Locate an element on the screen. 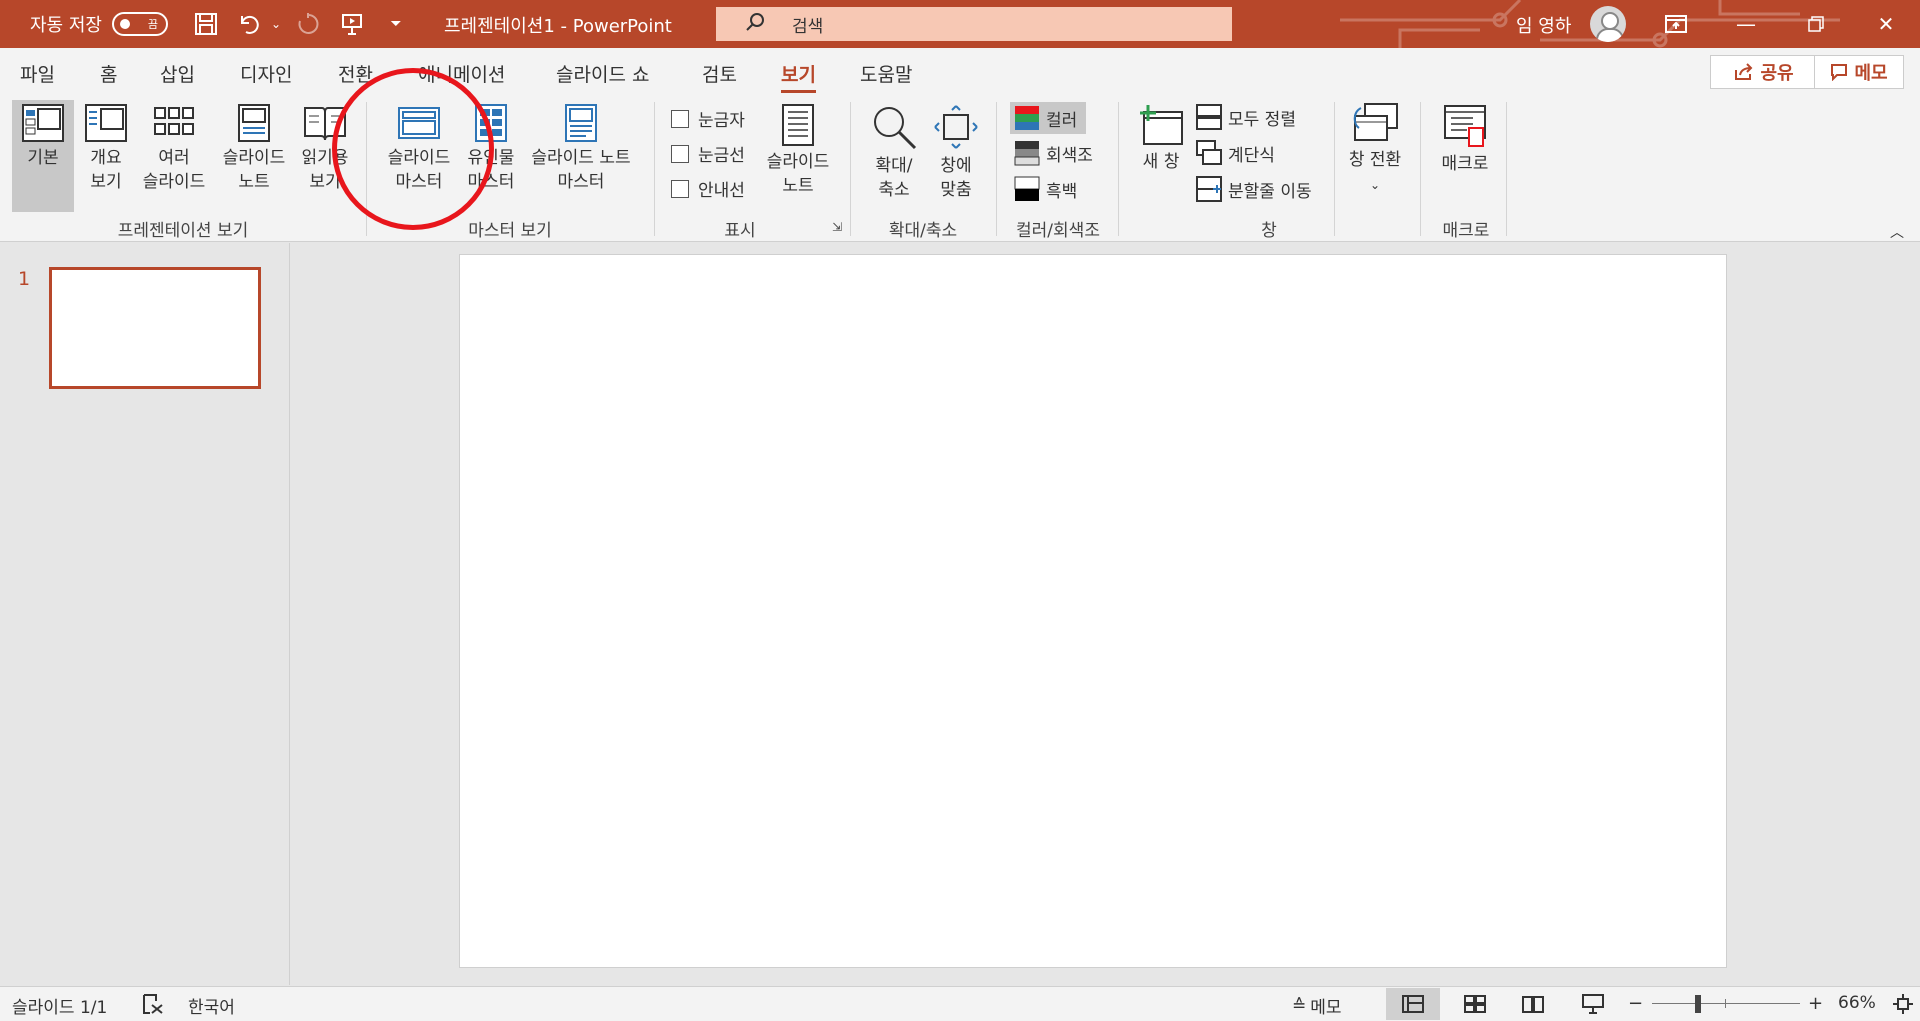 This screenshot has width=1920, height=1021. move-split-button: 분할줄 이동 is located at coordinates (1254, 189).